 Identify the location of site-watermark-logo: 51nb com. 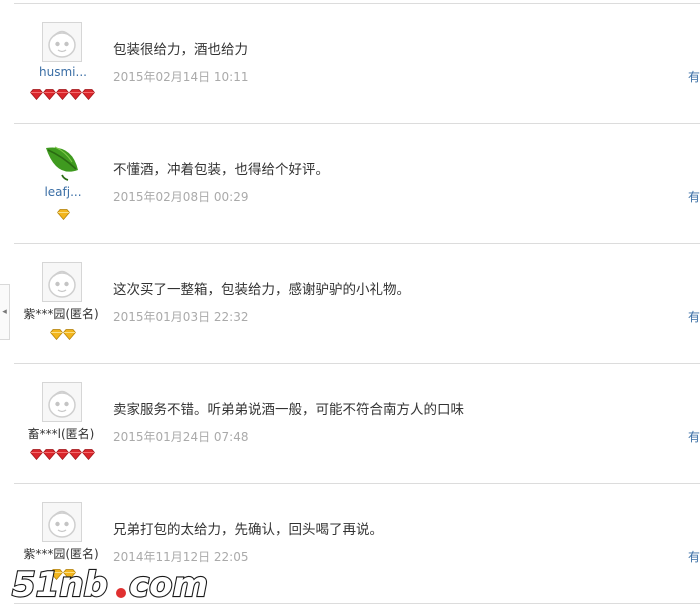
(108, 584).